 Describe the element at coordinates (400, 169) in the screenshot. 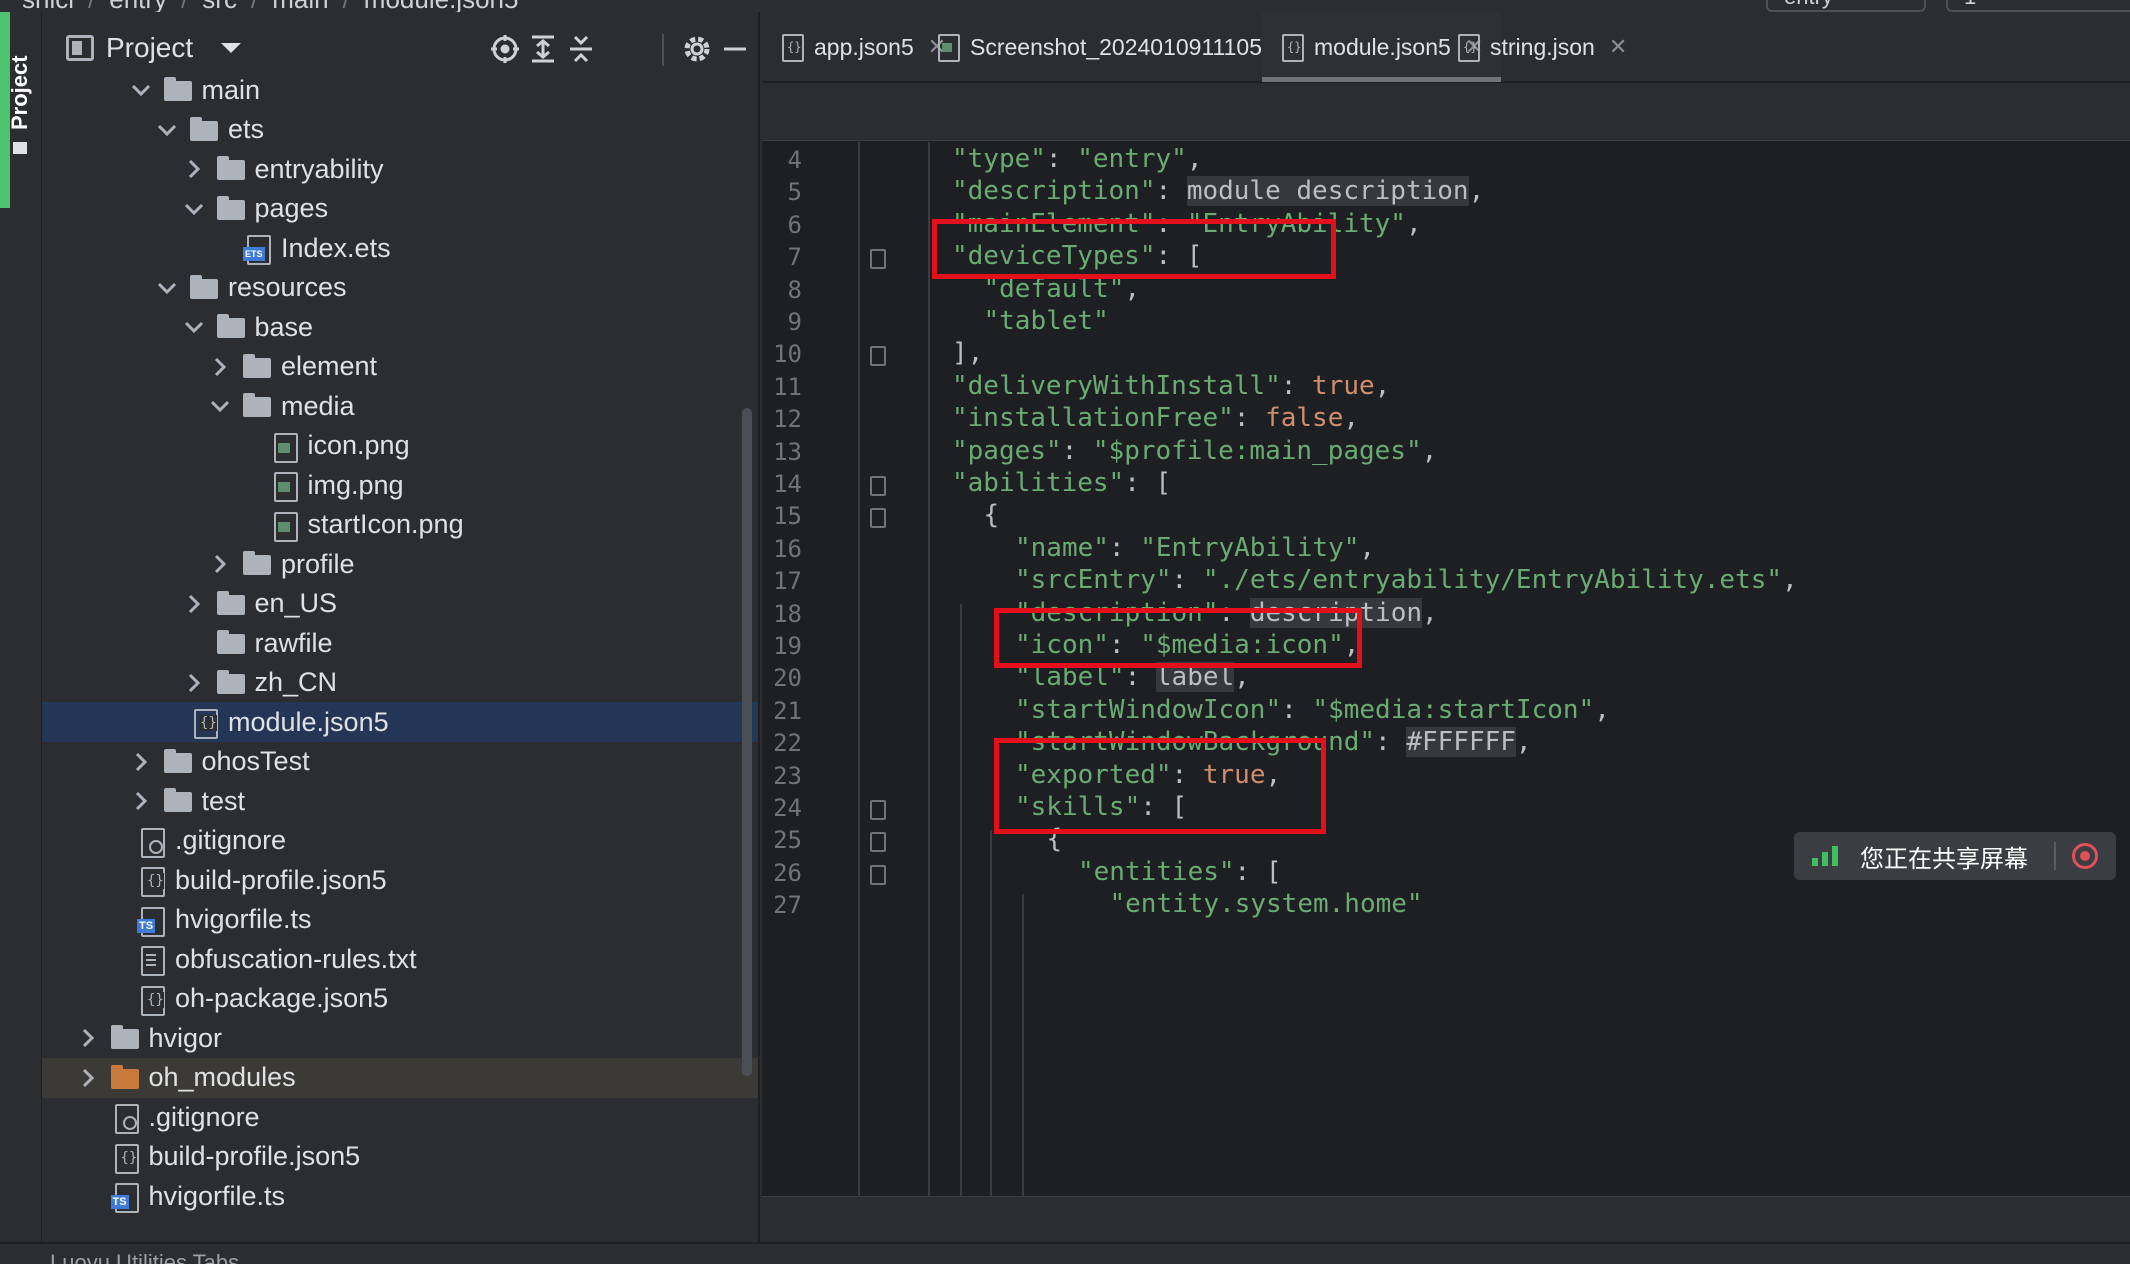

I see `tree-item: entryability` at that location.